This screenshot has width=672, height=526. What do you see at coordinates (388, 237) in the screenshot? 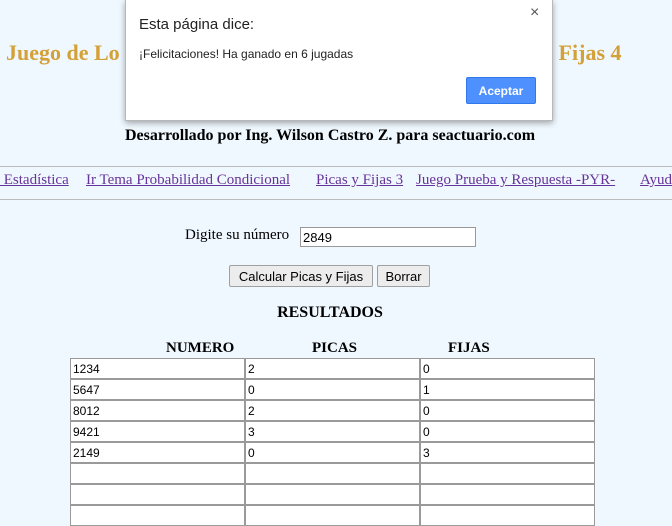
I see `number-input` at bounding box center [388, 237].